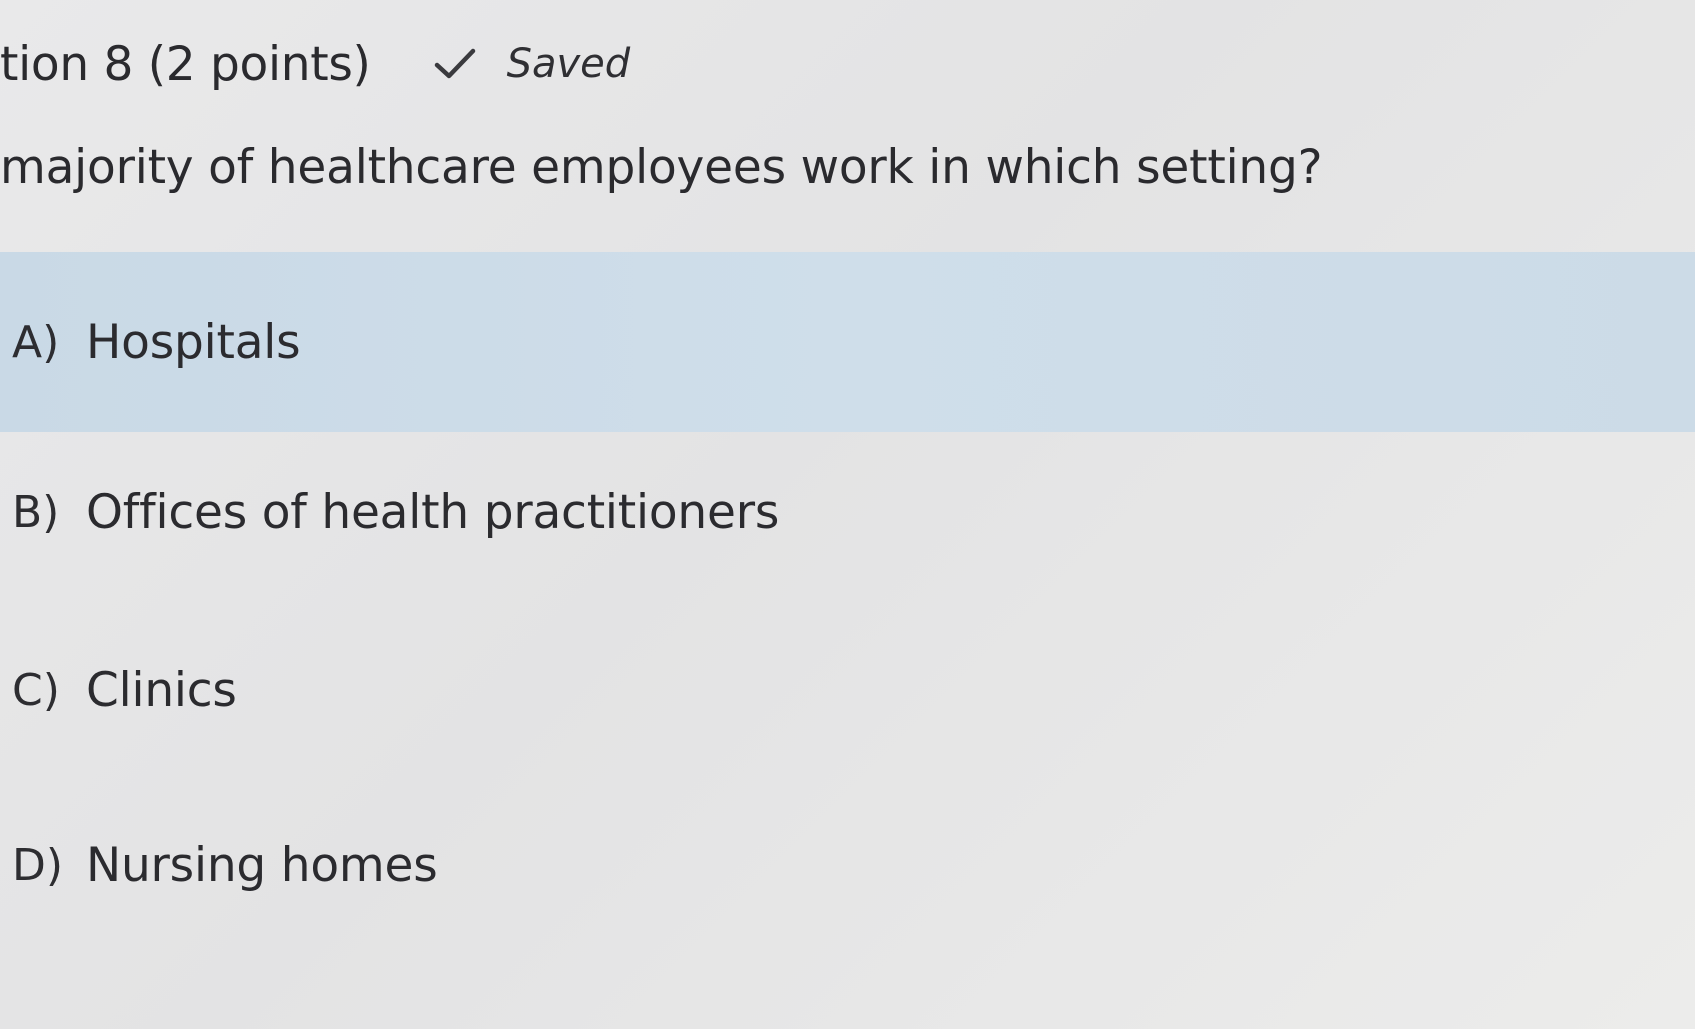 This screenshot has height=1029, width=1695. What do you see at coordinates (455, 64) in the screenshot?
I see `checkmark-icon` at bounding box center [455, 64].